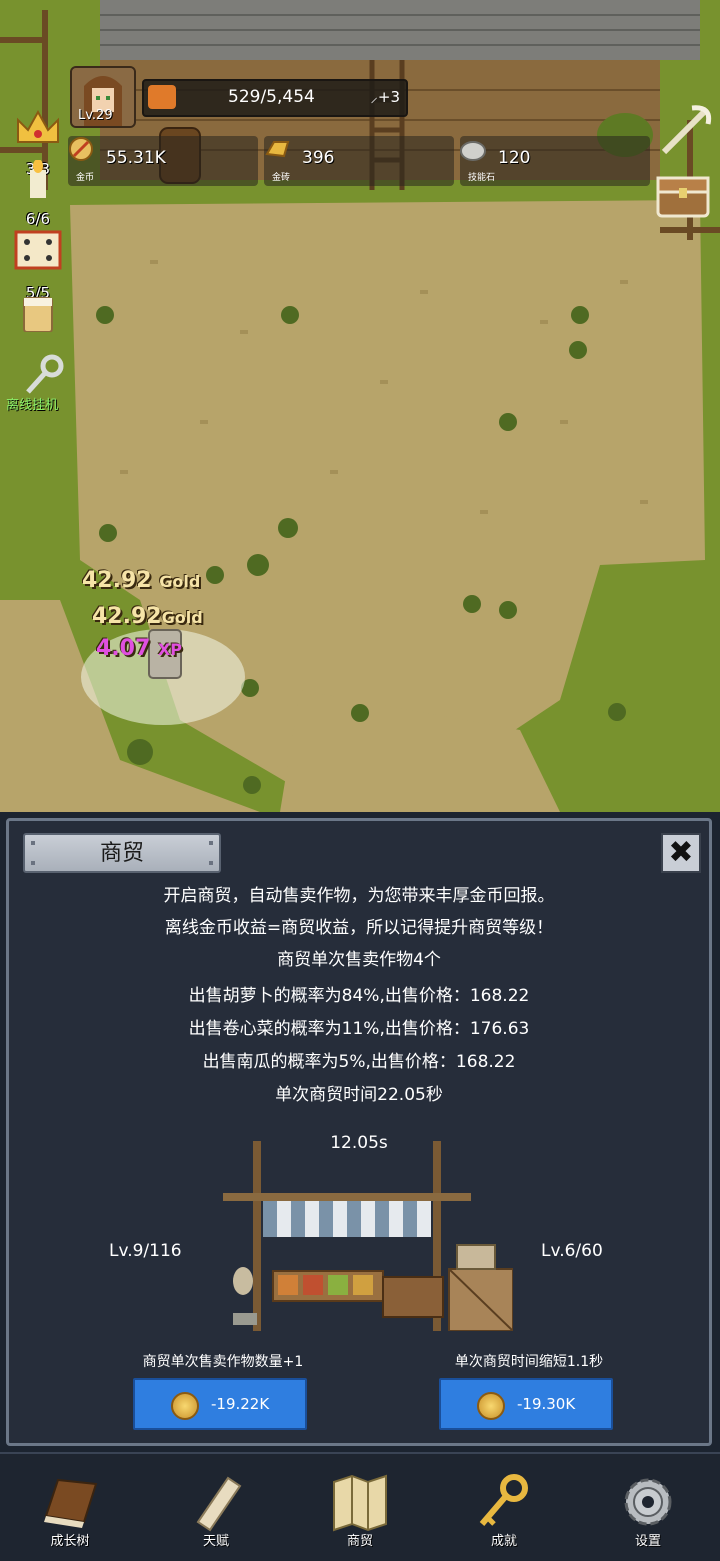 Image resolution: width=720 pixels, height=1561 pixels. What do you see at coordinates (38, 219) in the screenshot?
I see `dice-count: 6/6` at bounding box center [38, 219].